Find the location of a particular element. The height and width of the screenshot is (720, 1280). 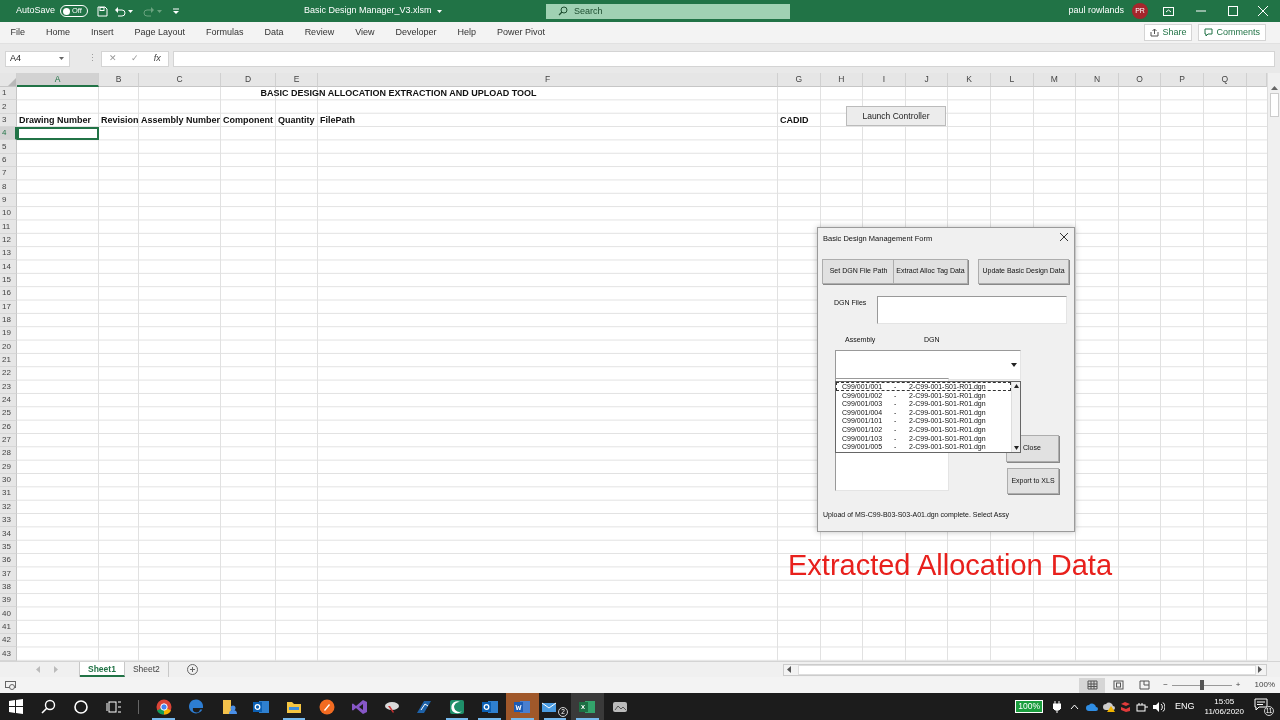

user-name: paul rowlands is located at coordinates (1096, 11).